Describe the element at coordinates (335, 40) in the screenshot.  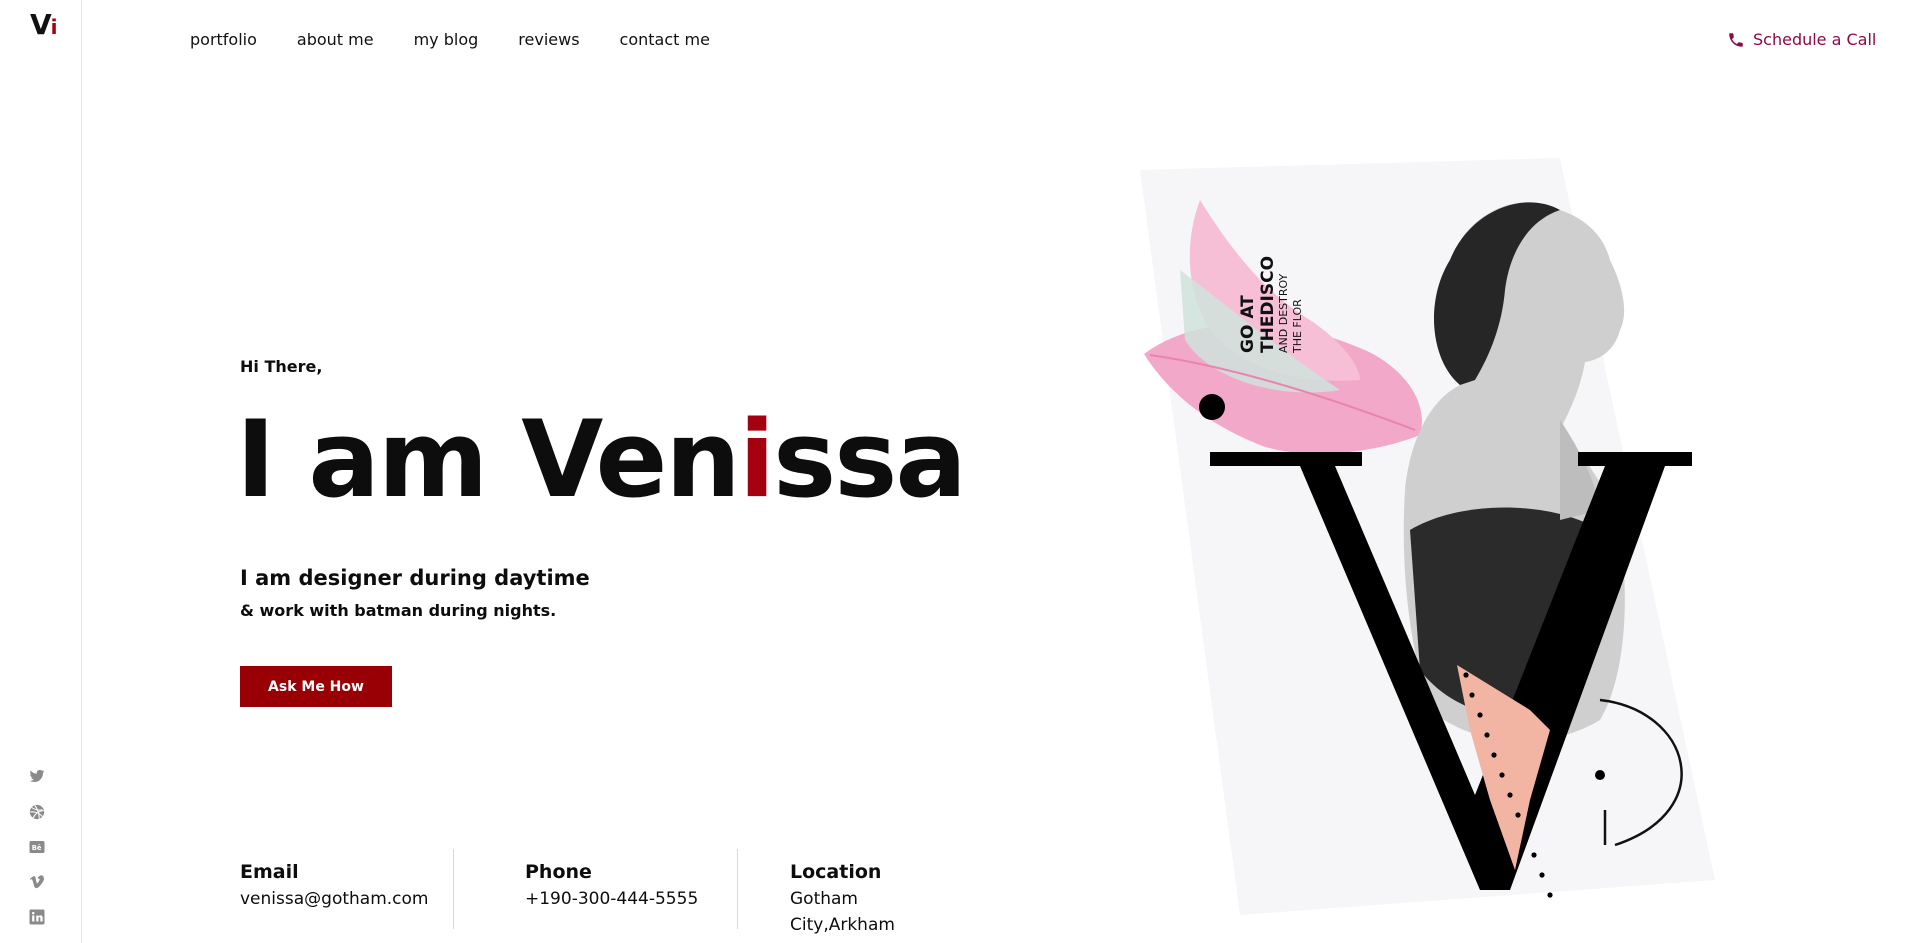
I see `nav-about-me: about me` at that location.